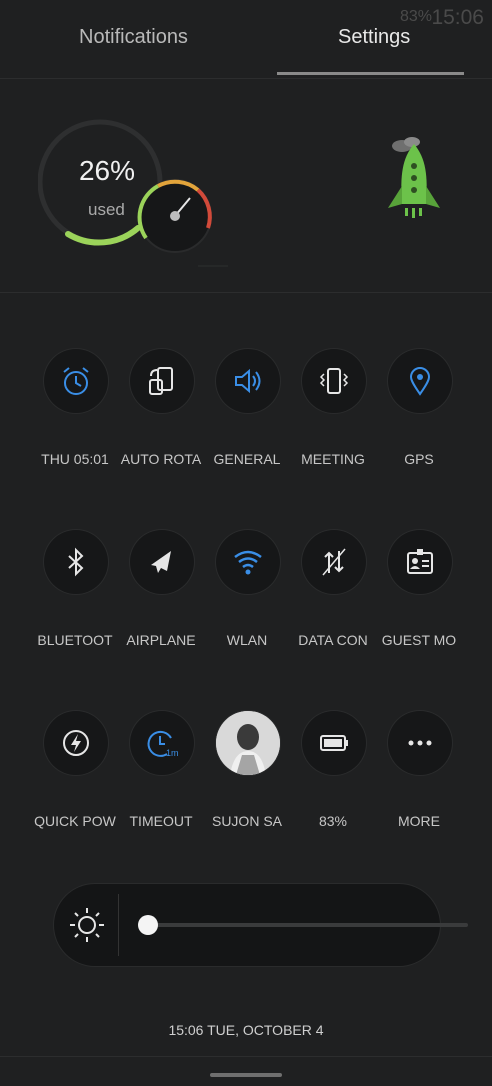  I want to click on meeting-toggle, so click(334, 381).